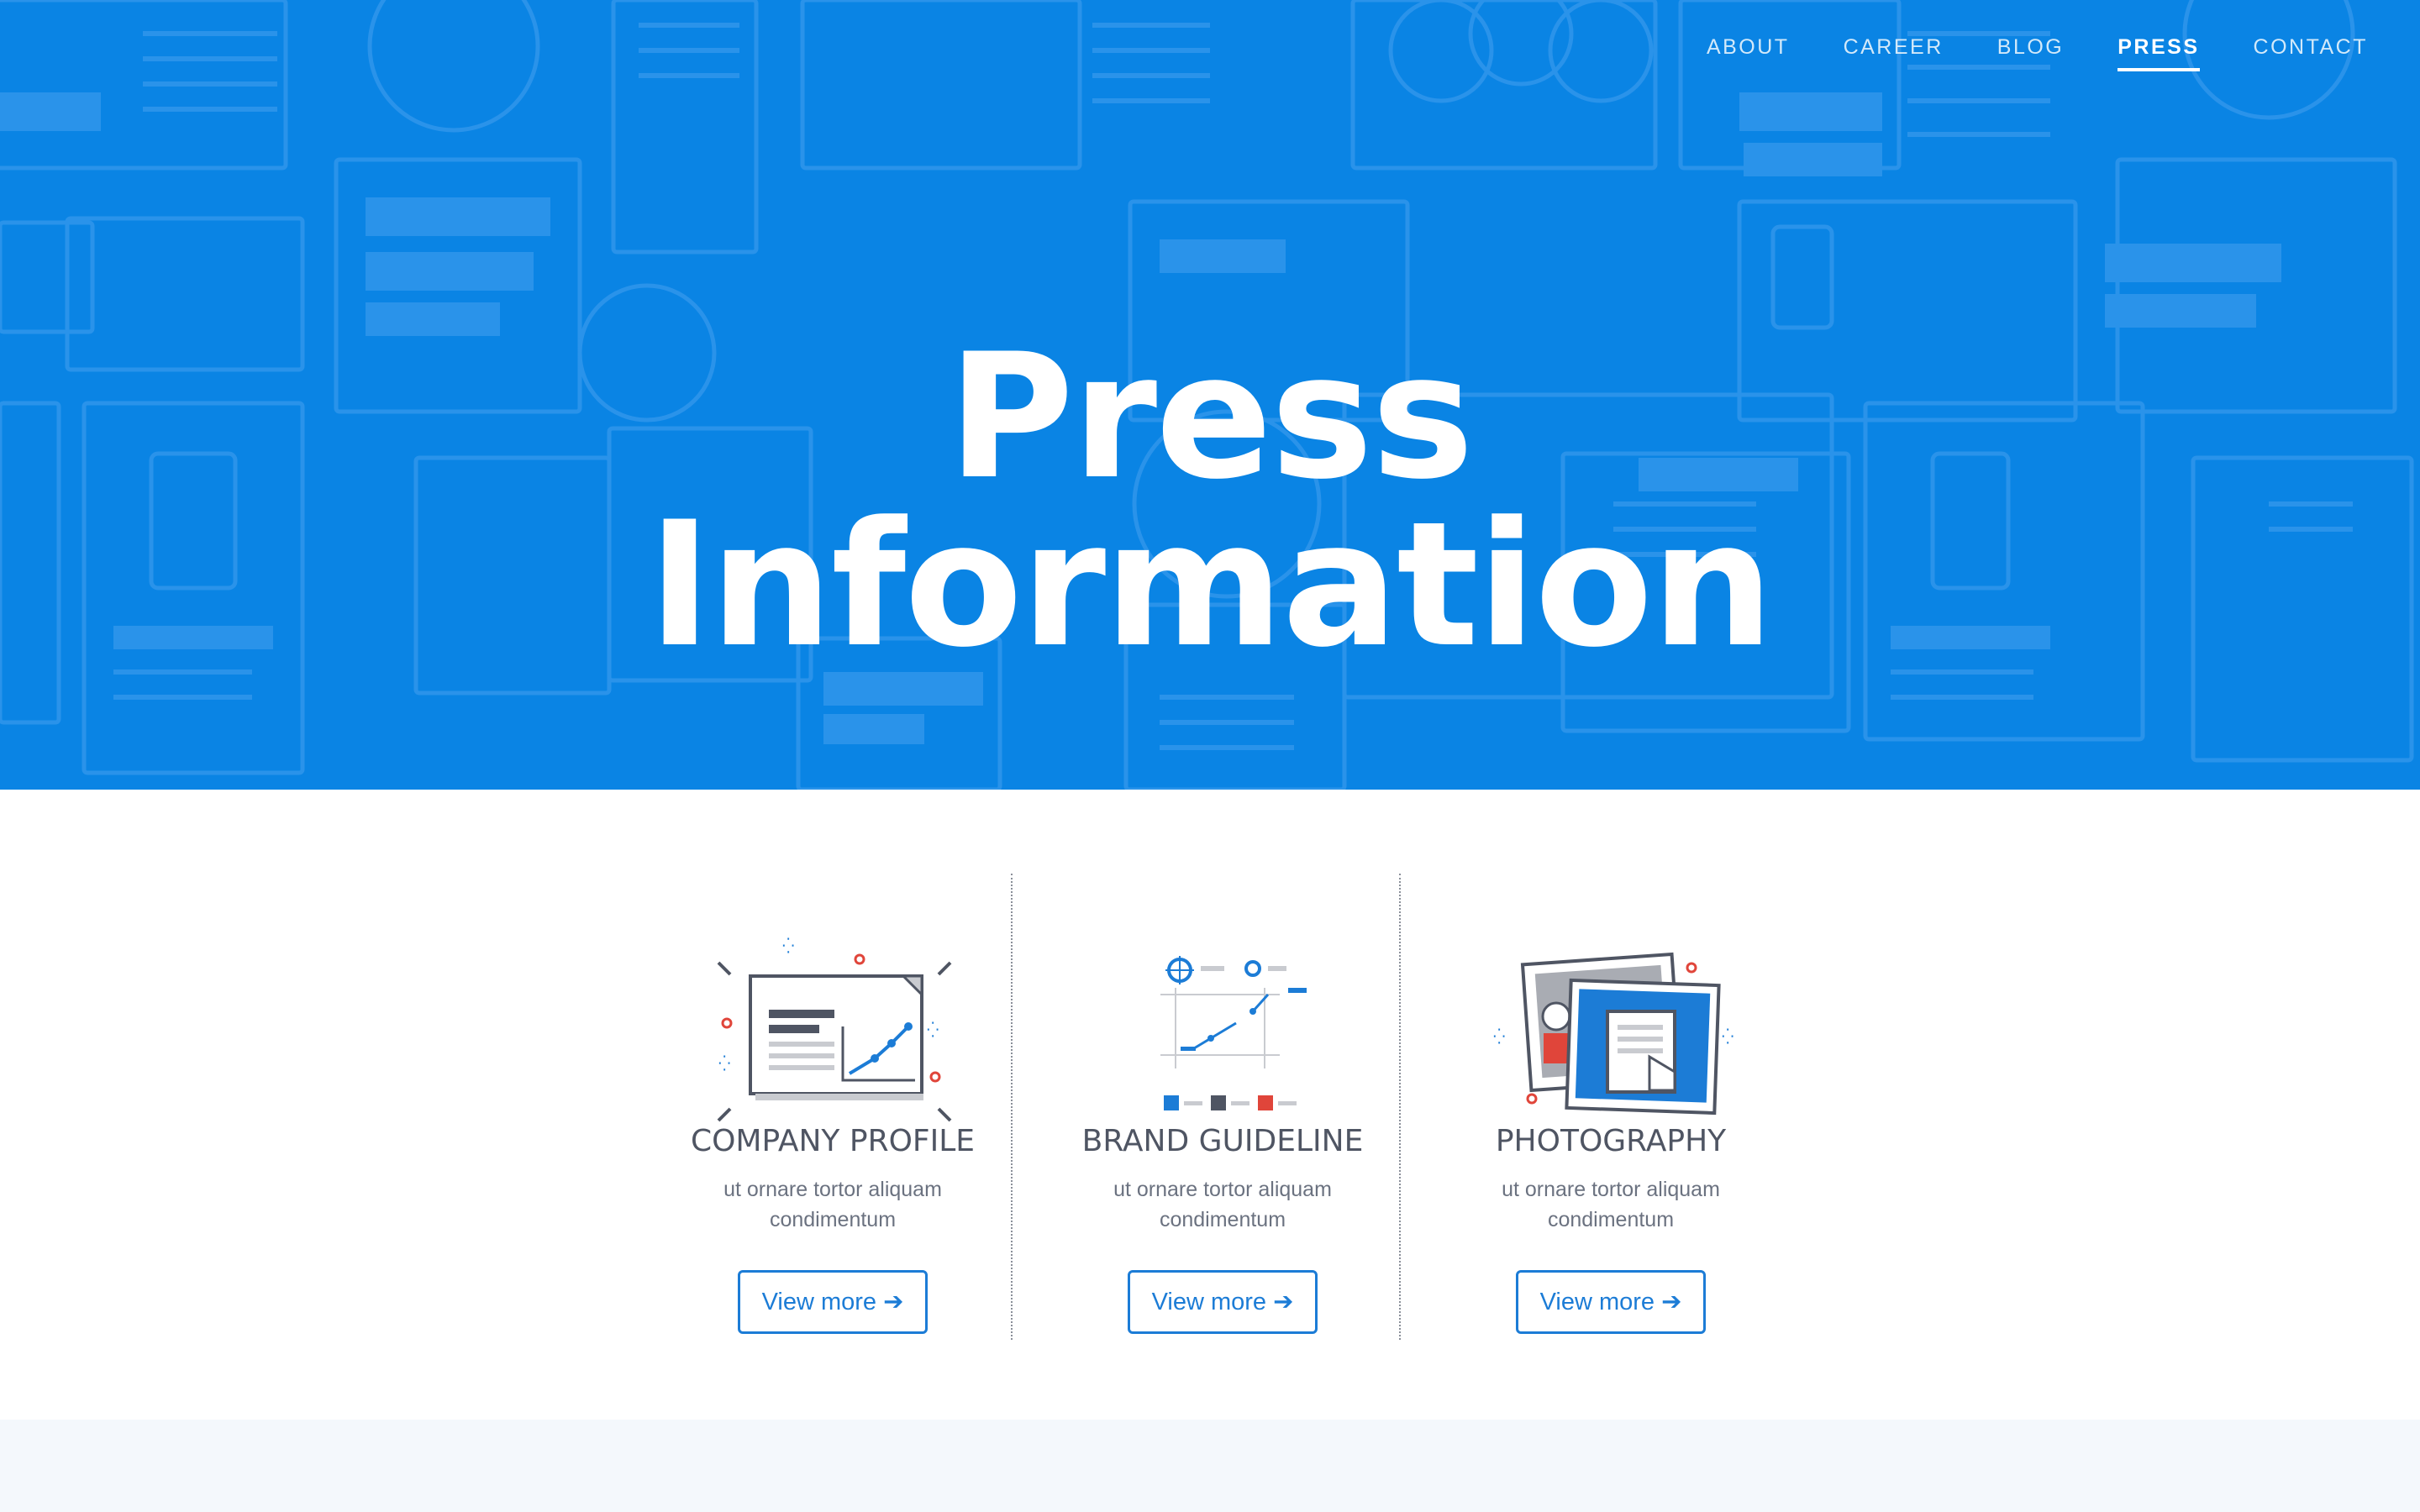 The width and height of the screenshot is (2420, 1512). I want to click on photo-frames-icon: ⁛ ⁛, so click(1613, 1034).